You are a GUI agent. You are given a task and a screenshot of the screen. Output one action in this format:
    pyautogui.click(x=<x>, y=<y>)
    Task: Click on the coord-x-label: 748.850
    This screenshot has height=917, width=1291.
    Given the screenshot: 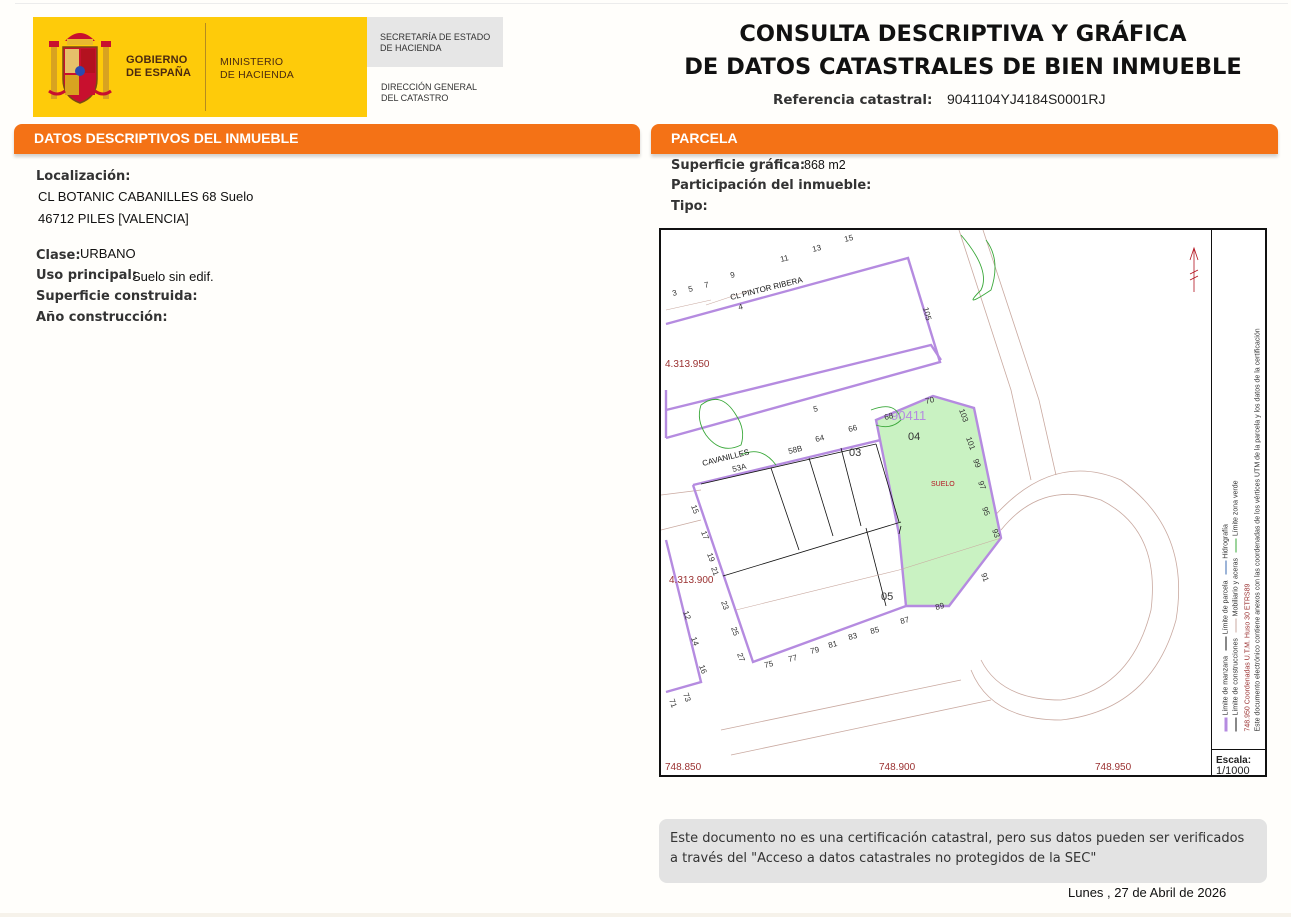 What is the action you would take?
    pyautogui.click(x=683, y=767)
    